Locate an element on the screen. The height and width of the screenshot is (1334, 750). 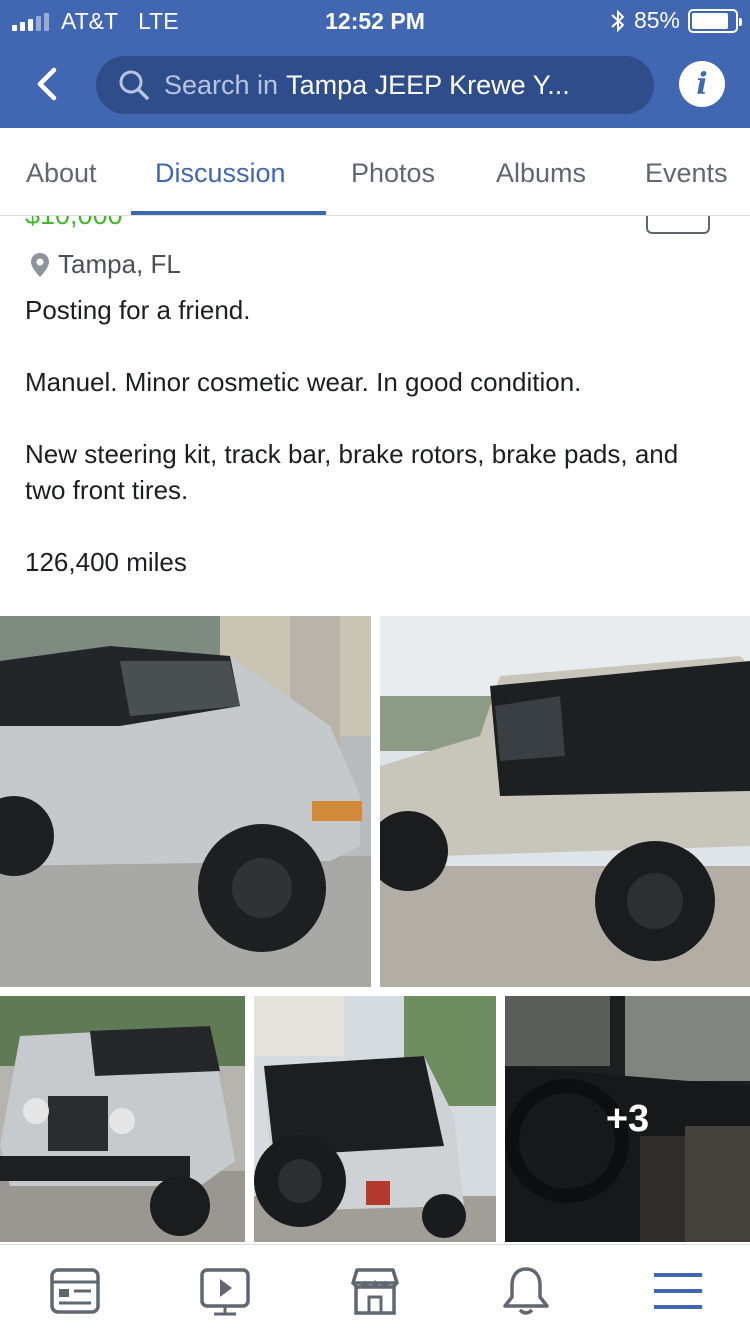
tab-events: Events is located at coordinates (686, 173).